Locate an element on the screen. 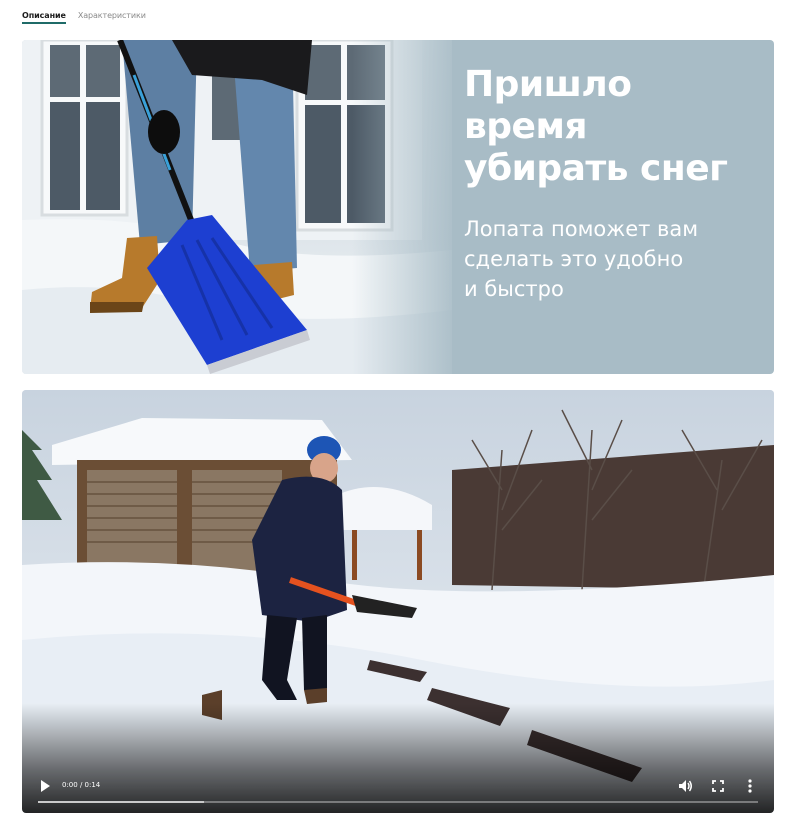 This screenshot has width=788, height=816. video-progress-buffered is located at coordinates (121, 802).